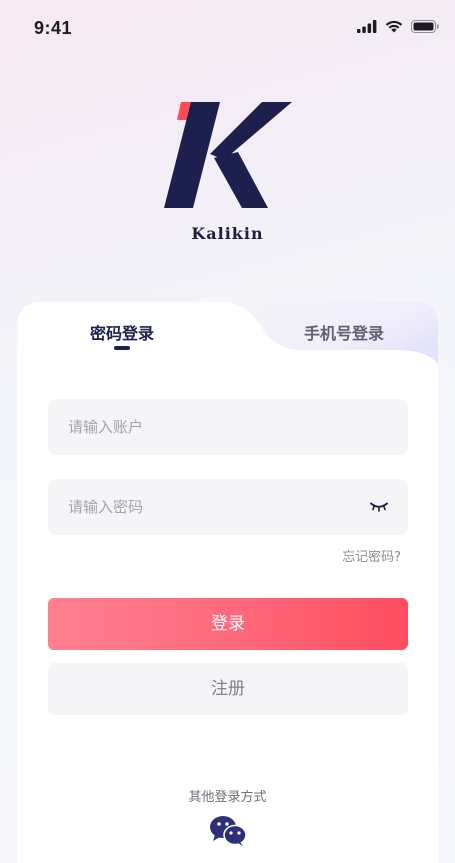 The image size is (455, 863). What do you see at coordinates (227, 233) in the screenshot?
I see `brand-name: Kalikin` at bounding box center [227, 233].